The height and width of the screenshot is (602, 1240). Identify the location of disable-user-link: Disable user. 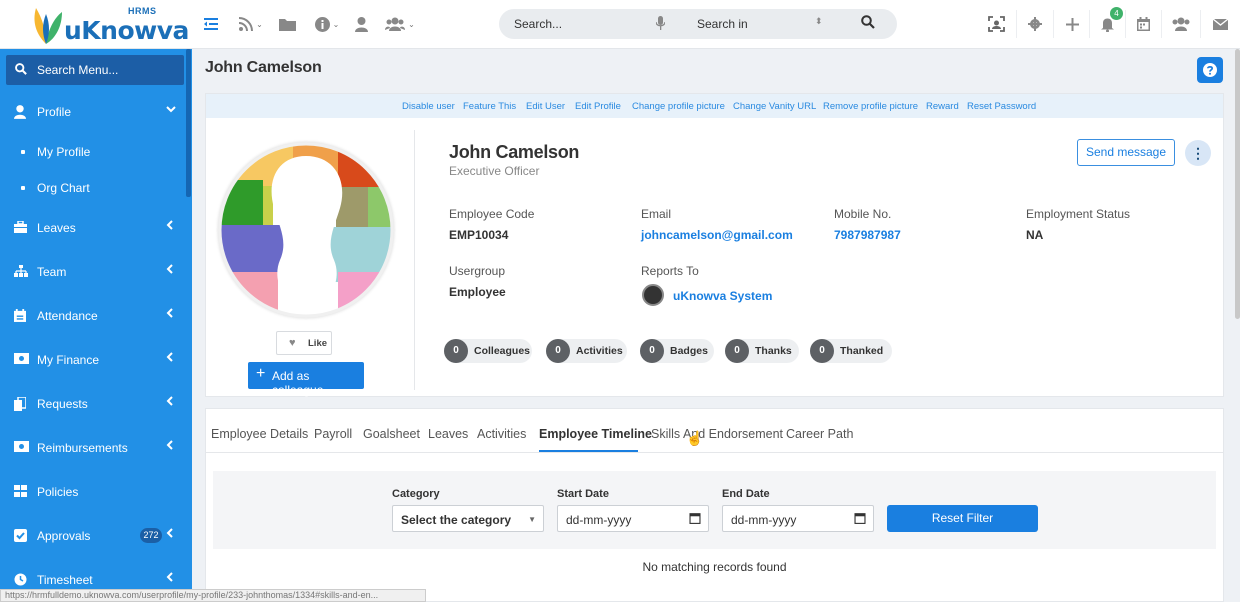
(428, 106).